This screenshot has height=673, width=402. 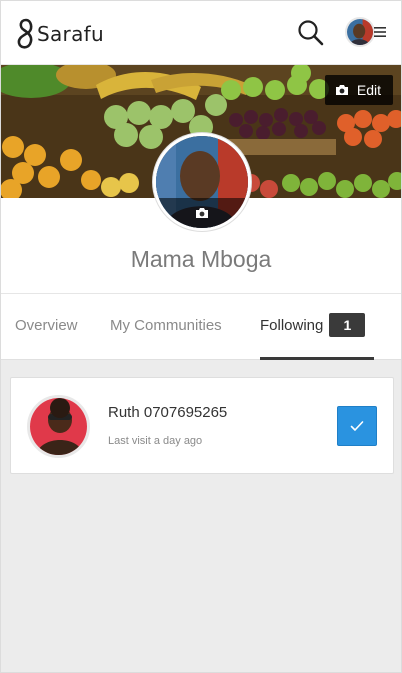 I want to click on tab-overview-label: Overview, so click(x=46, y=325).